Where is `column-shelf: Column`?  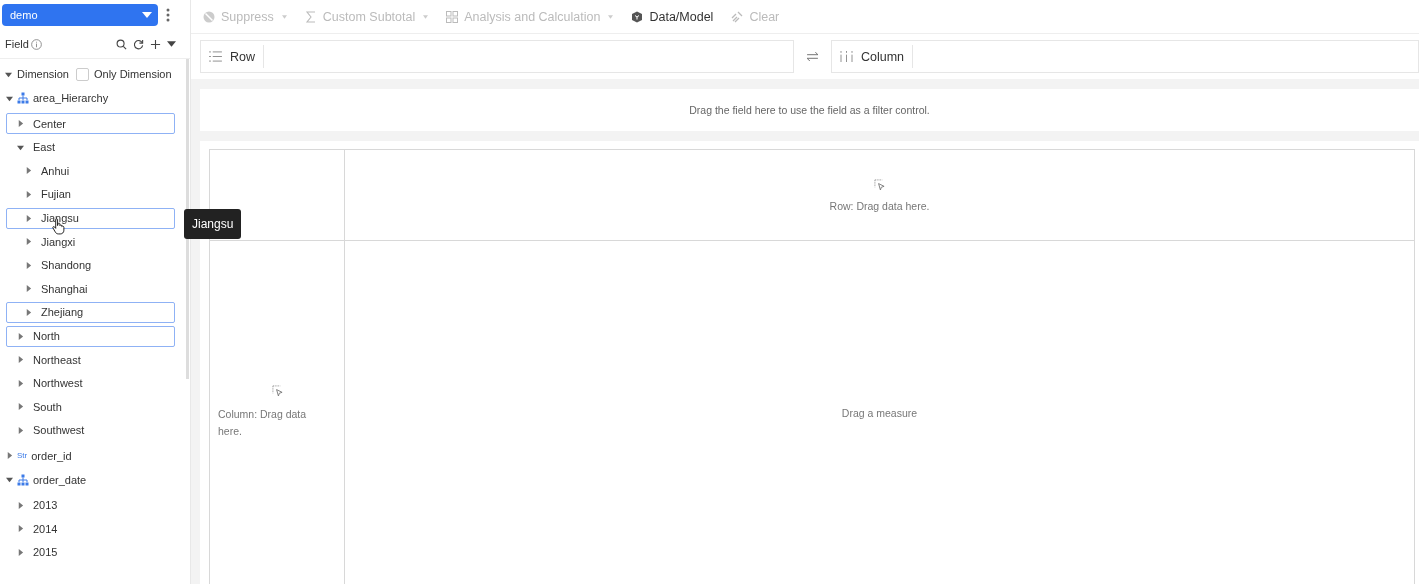
column-shelf: Column is located at coordinates (1125, 56).